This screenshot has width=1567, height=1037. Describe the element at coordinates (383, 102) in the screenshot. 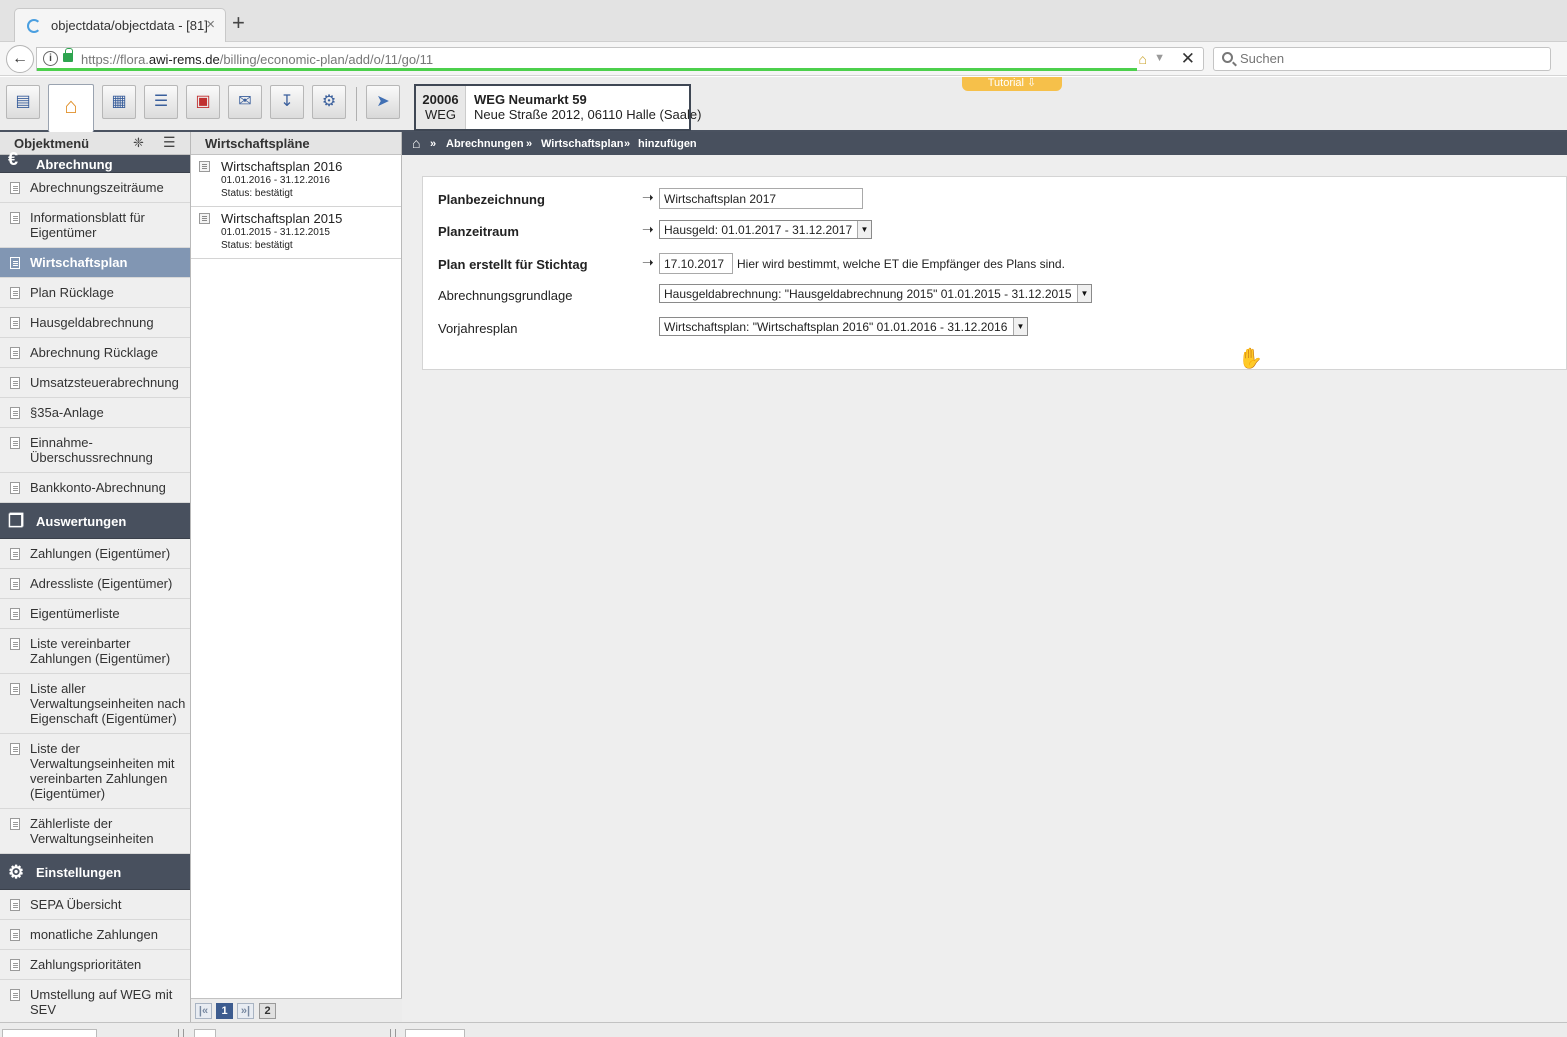

I see `rocket-icon: ➤` at that location.